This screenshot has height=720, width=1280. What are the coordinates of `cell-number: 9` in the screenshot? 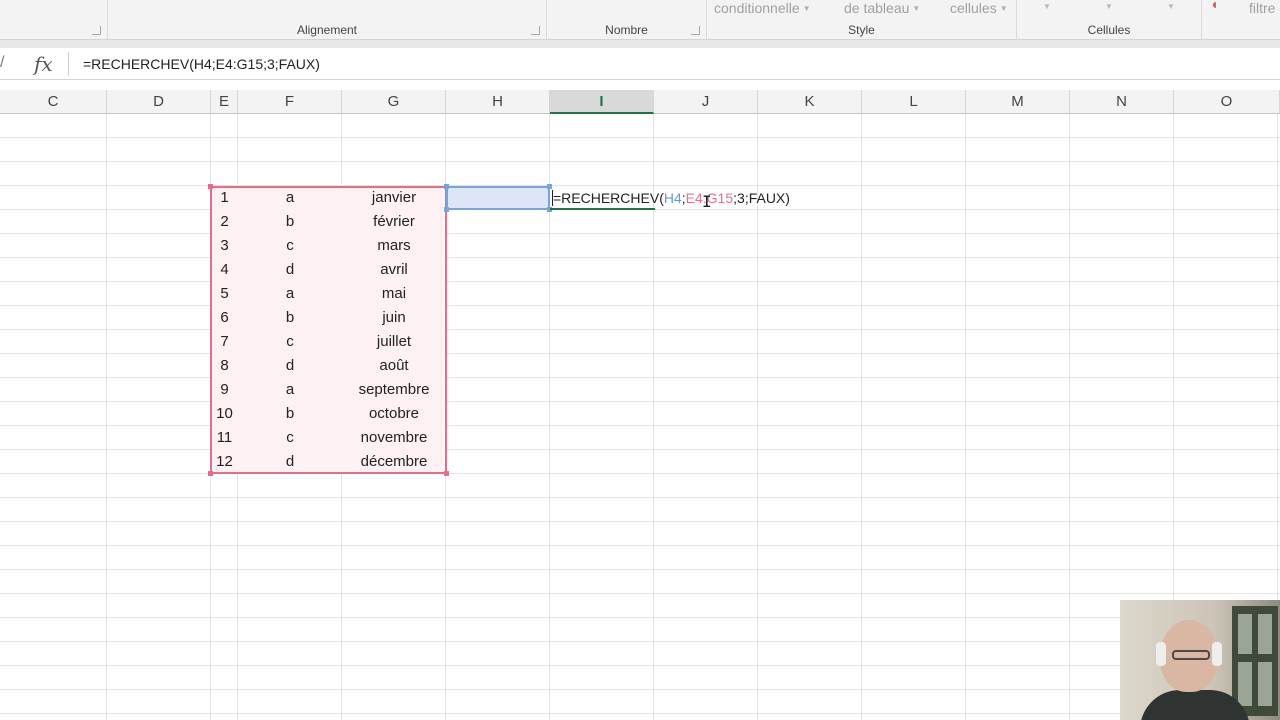 It's located at (224, 390).